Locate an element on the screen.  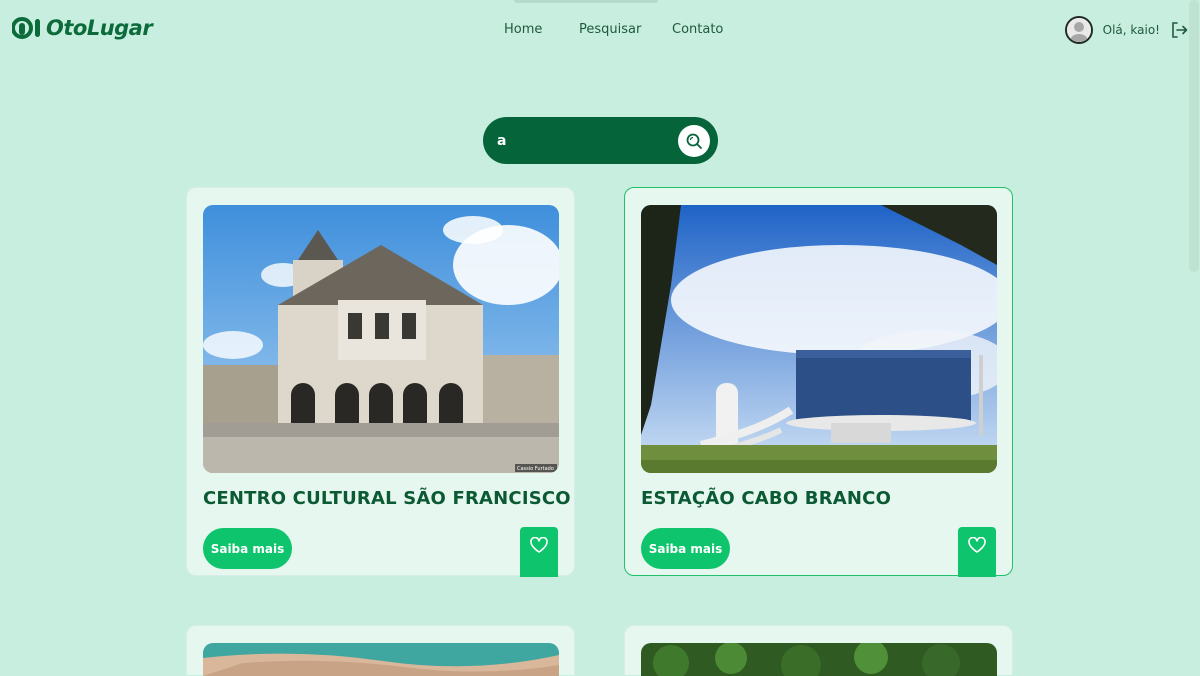
search-button is located at coordinates (694, 141).